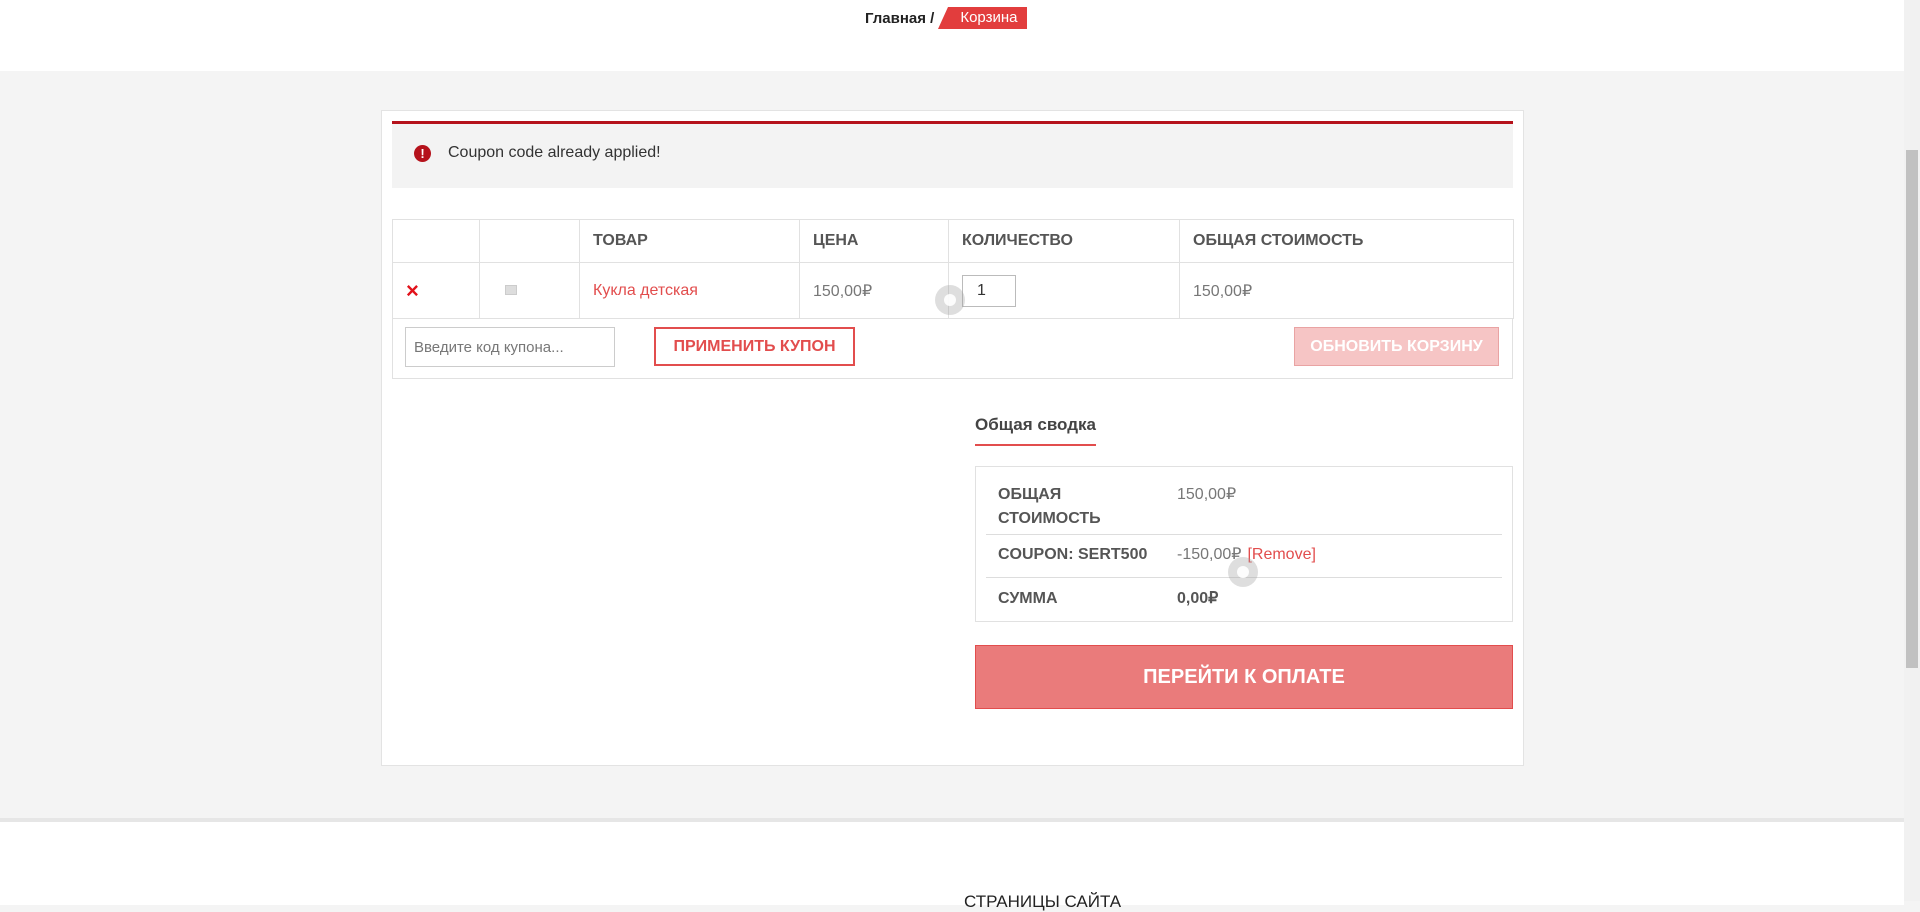 This screenshot has height=912, width=1920. What do you see at coordinates (1035, 430) in the screenshot?
I see `totals-title: Общая сводка` at bounding box center [1035, 430].